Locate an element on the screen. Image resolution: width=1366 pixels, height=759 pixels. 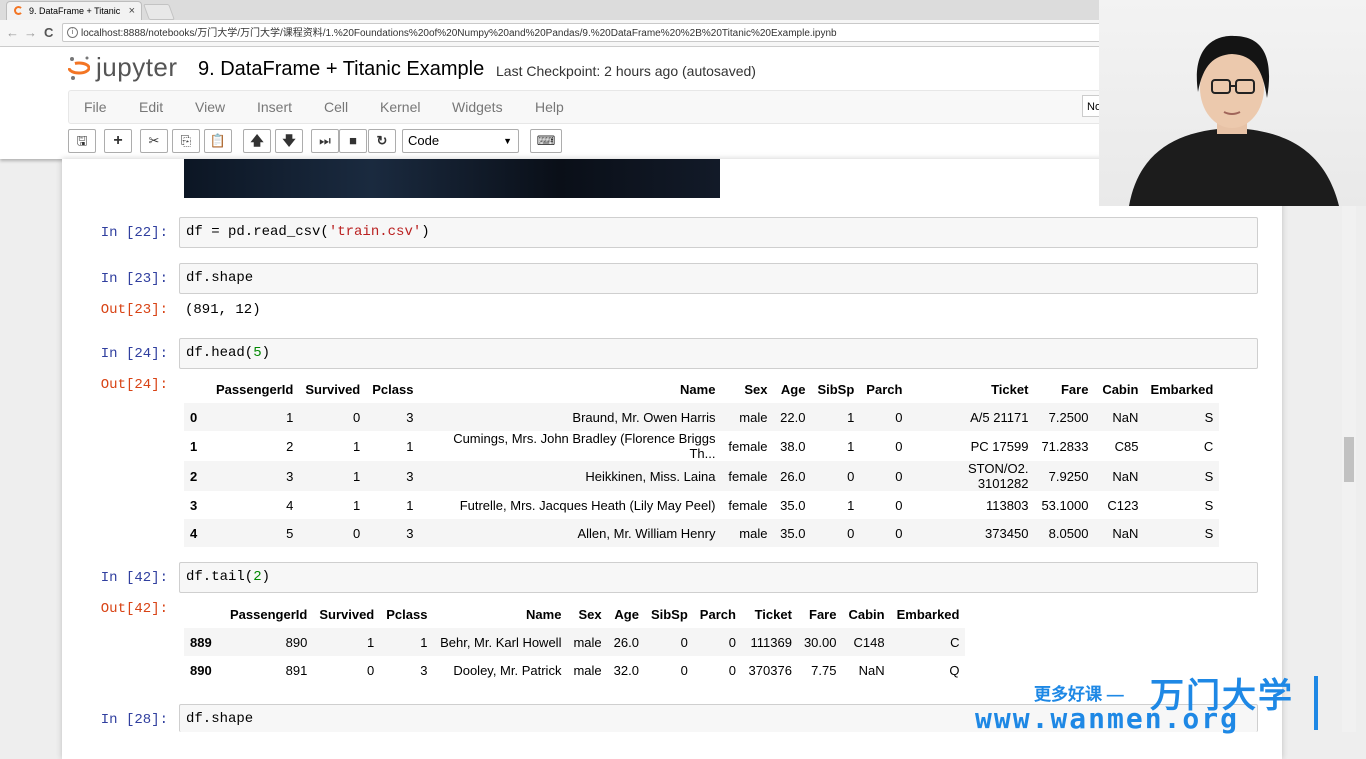
table-cell: Heikkinen, Miss. Laina is located at coordinates (650, 476).